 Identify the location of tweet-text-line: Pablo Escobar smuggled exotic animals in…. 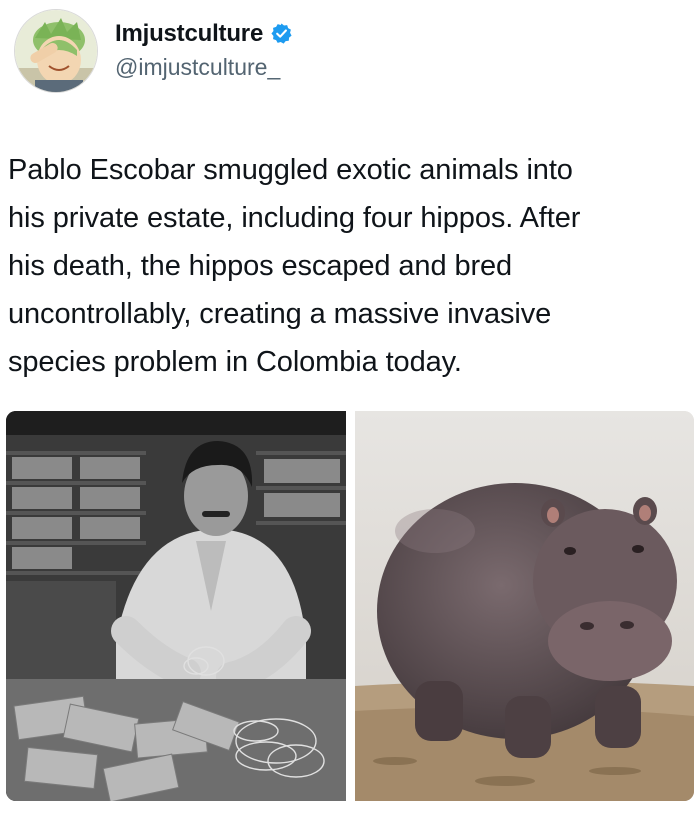
(290, 170).